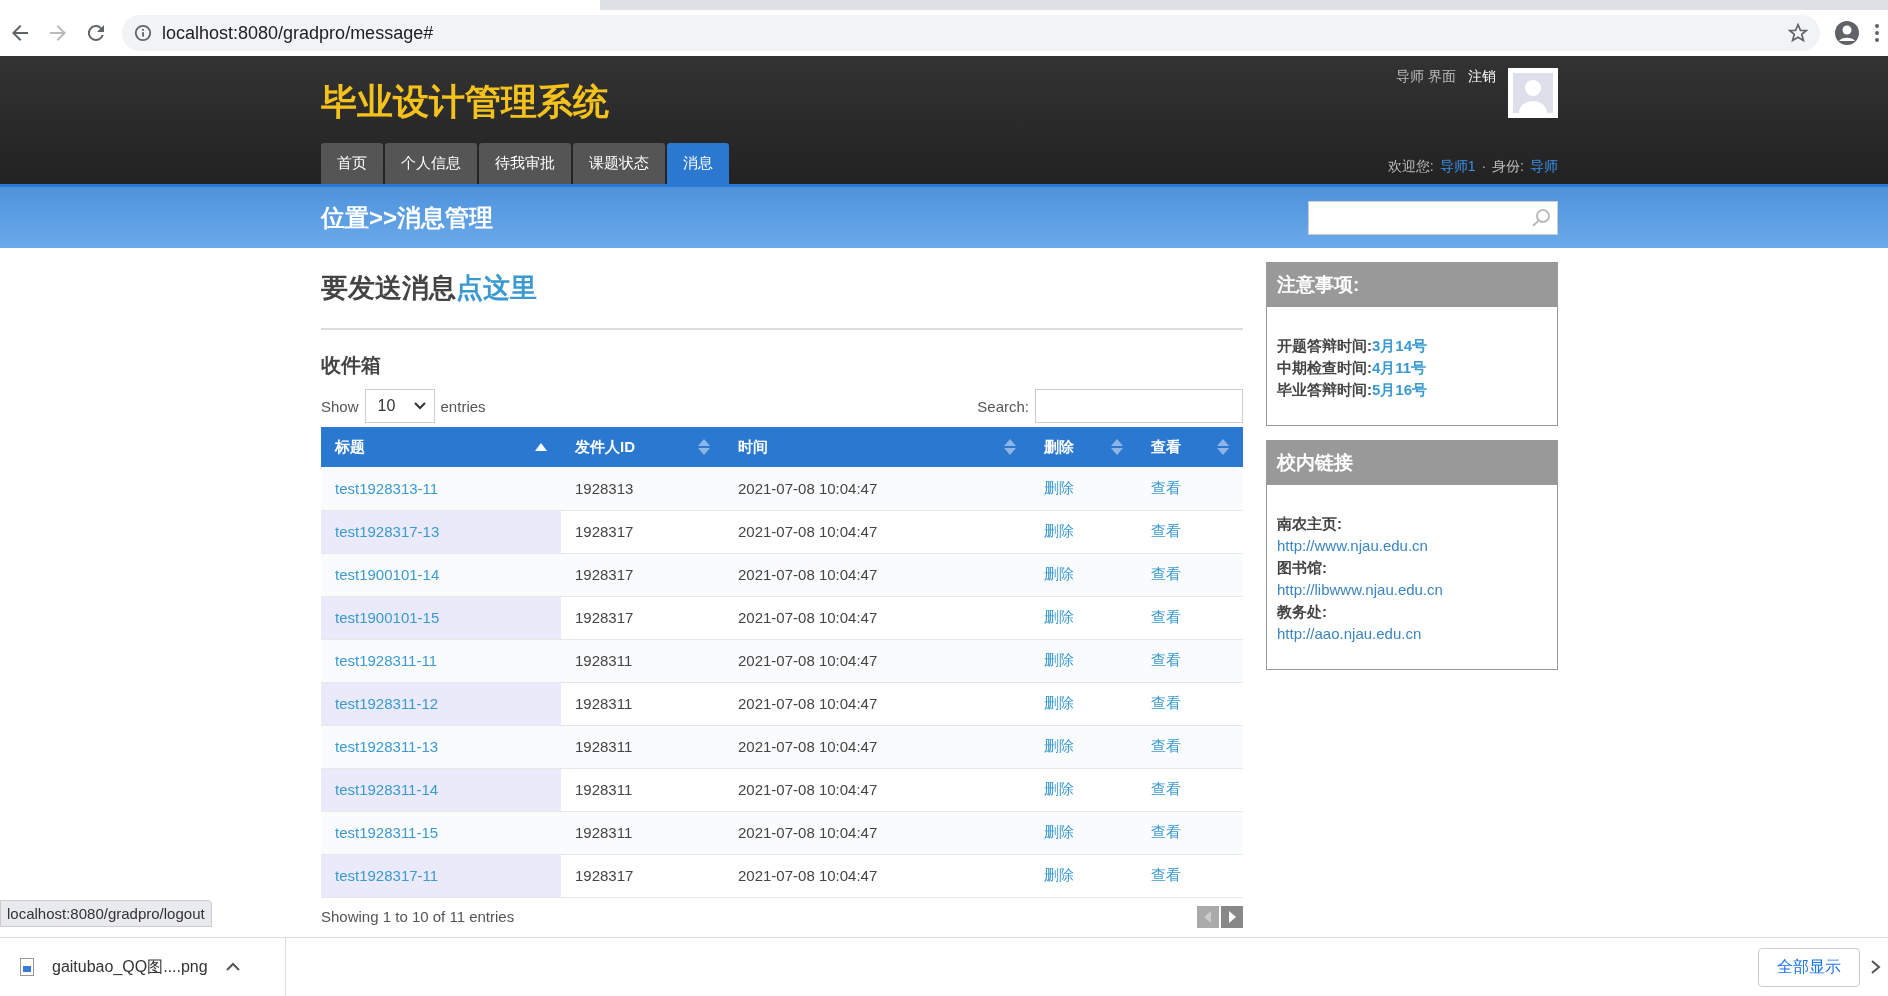 The image size is (1888, 996). Describe the element at coordinates (1208, 916) in the screenshot. I see `left-triangle-icon` at that location.